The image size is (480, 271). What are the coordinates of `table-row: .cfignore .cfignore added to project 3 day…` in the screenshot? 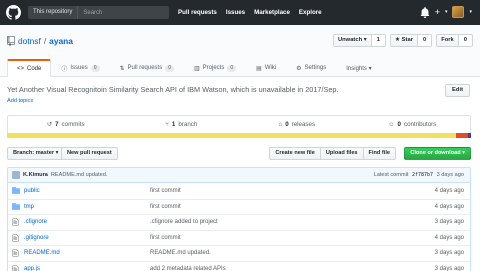 It's located at (239, 222).